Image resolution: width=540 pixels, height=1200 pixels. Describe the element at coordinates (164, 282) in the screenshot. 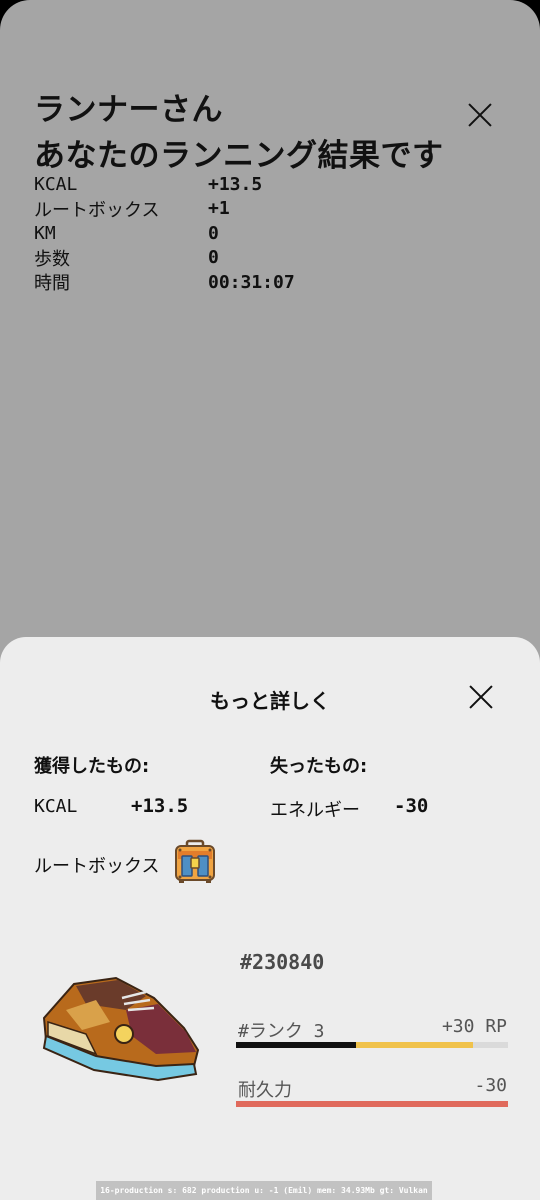

I see `stat-row-time: 時間 00:31:07` at that location.